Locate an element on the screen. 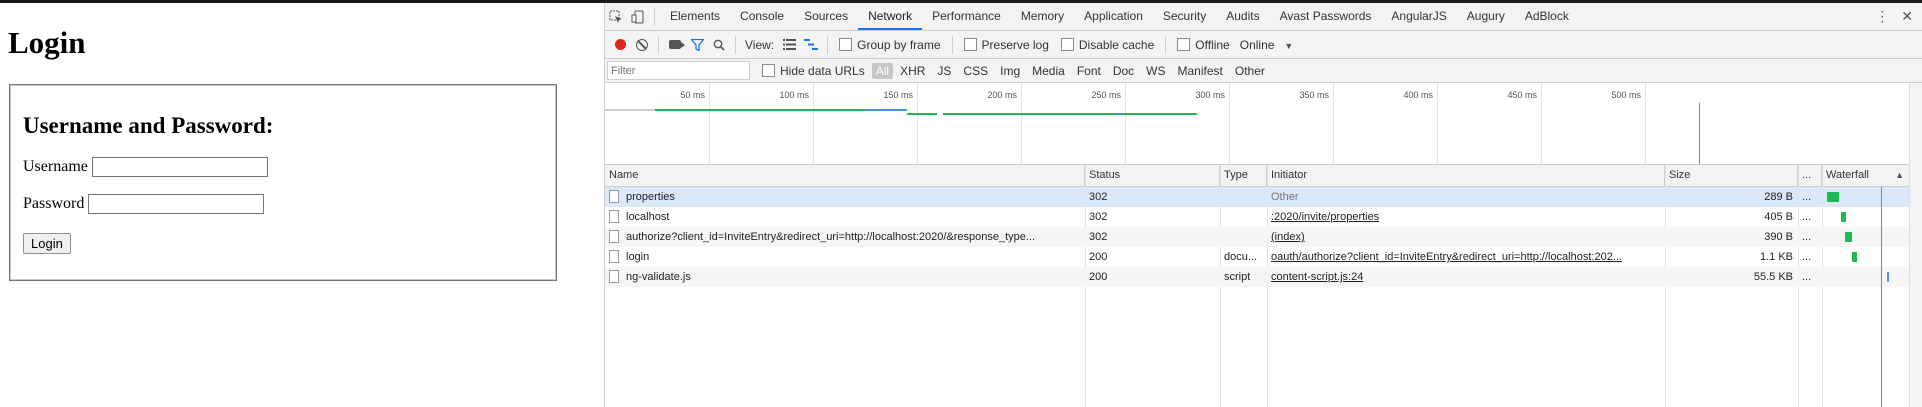 The image size is (1922, 407). column-status: Status is located at coordinates (1152, 175).